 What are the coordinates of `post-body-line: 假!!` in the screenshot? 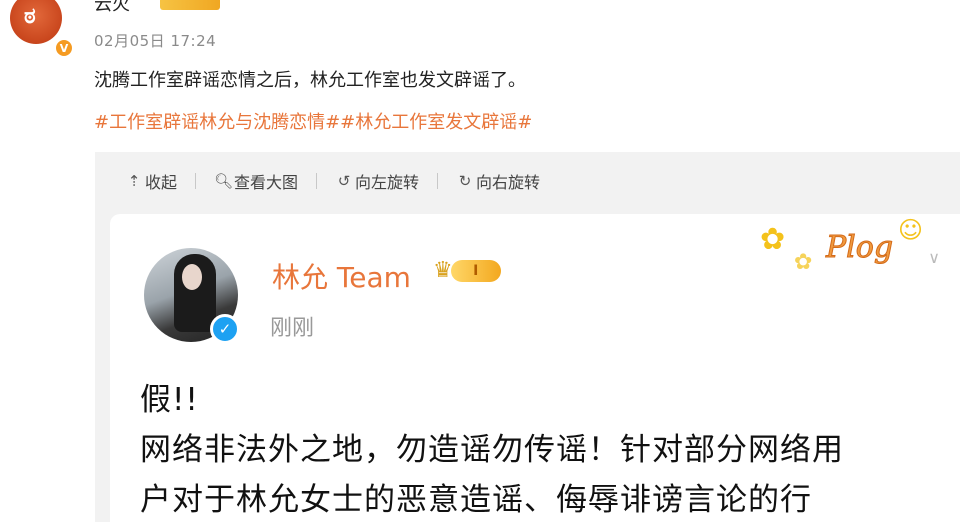 It's located at (169, 400).